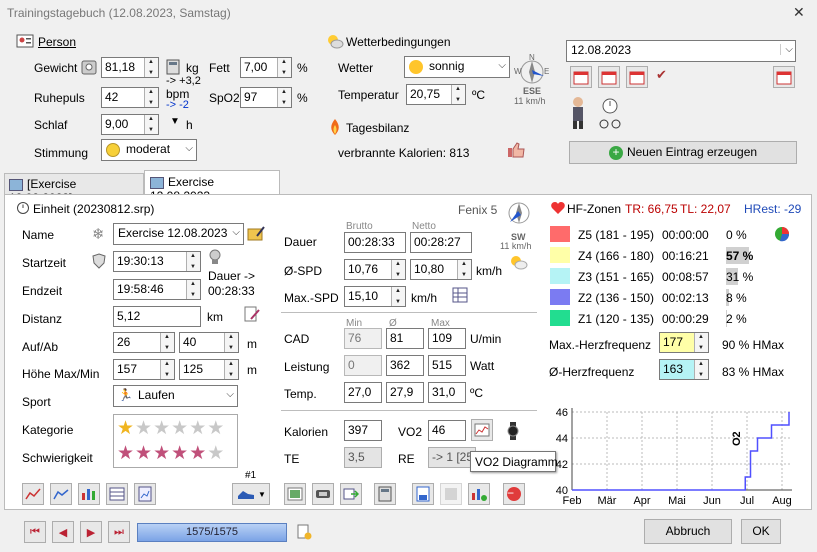  What do you see at coordinates (363, 392) in the screenshot?
I see `temp-min: 27,0` at bounding box center [363, 392].